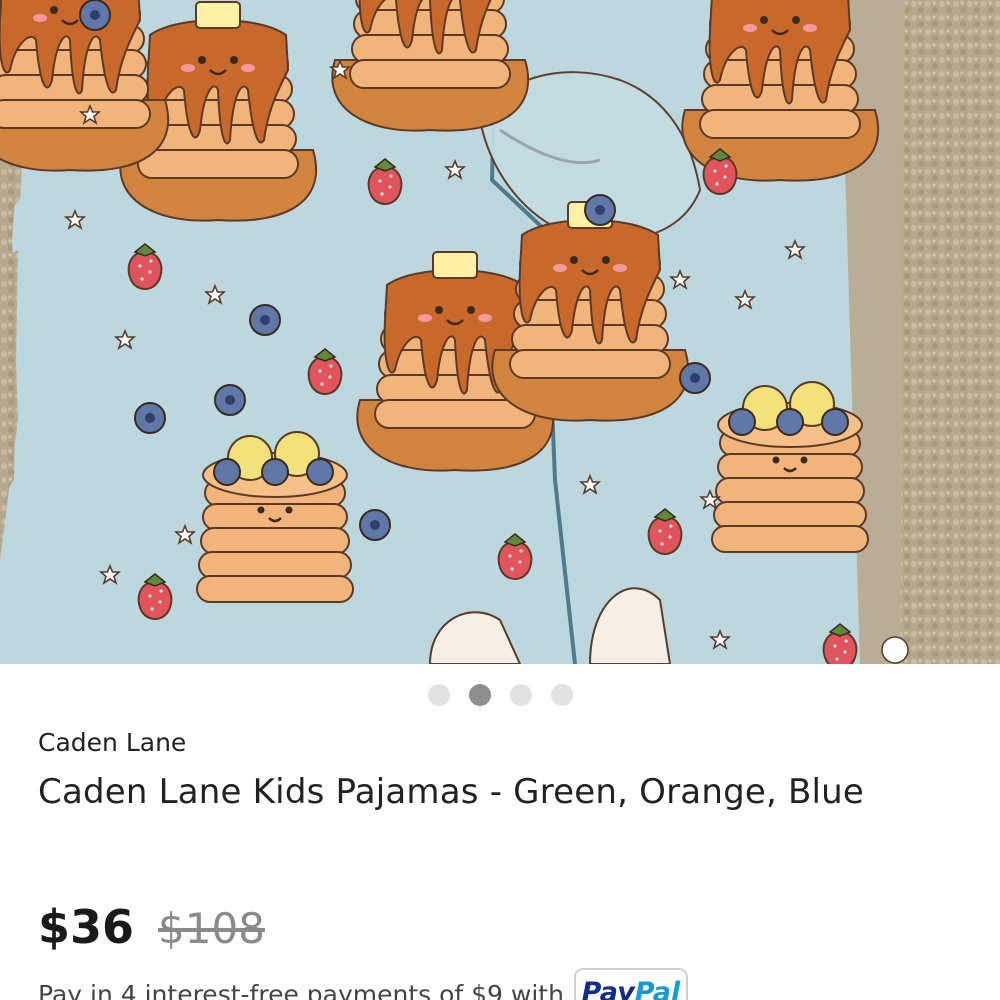 The width and height of the screenshot is (1000, 1000). What do you see at coordinates (211, 928) in the screenshot?
I see `original-price: $108` at bounding box center [211, 928].